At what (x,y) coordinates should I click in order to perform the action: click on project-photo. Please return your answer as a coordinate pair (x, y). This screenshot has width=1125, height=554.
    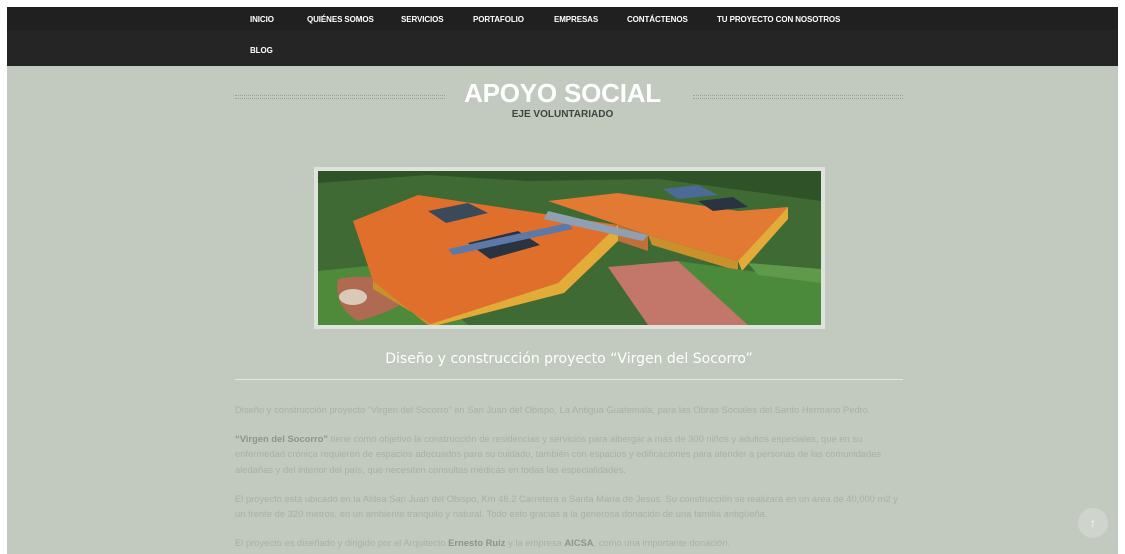
    Looking at the image, I should click on (569, 248).